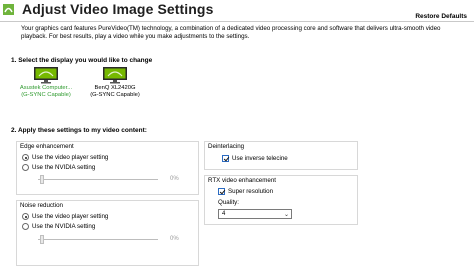  I want to click on display-asustek: Asustek Computer... (G-SYNC Capable), so click(46, 83).